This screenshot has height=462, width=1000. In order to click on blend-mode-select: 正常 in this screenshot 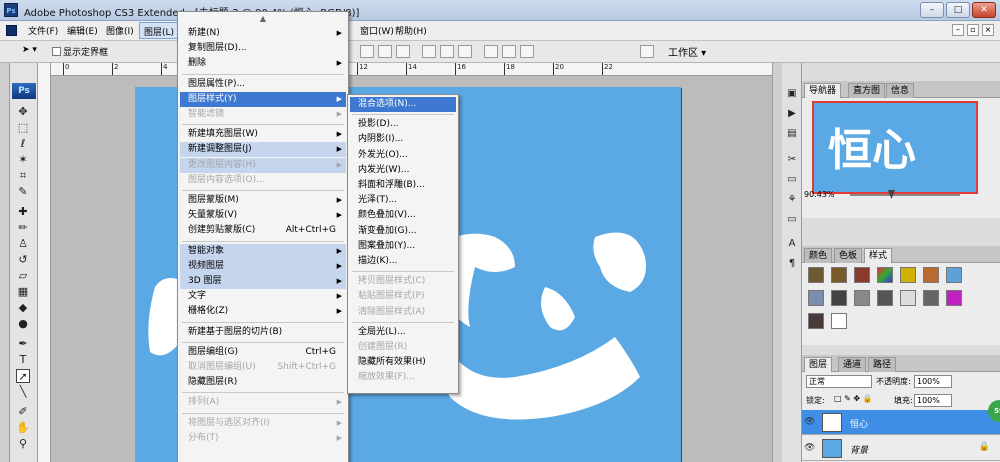, I will do `click(839, 381)`.